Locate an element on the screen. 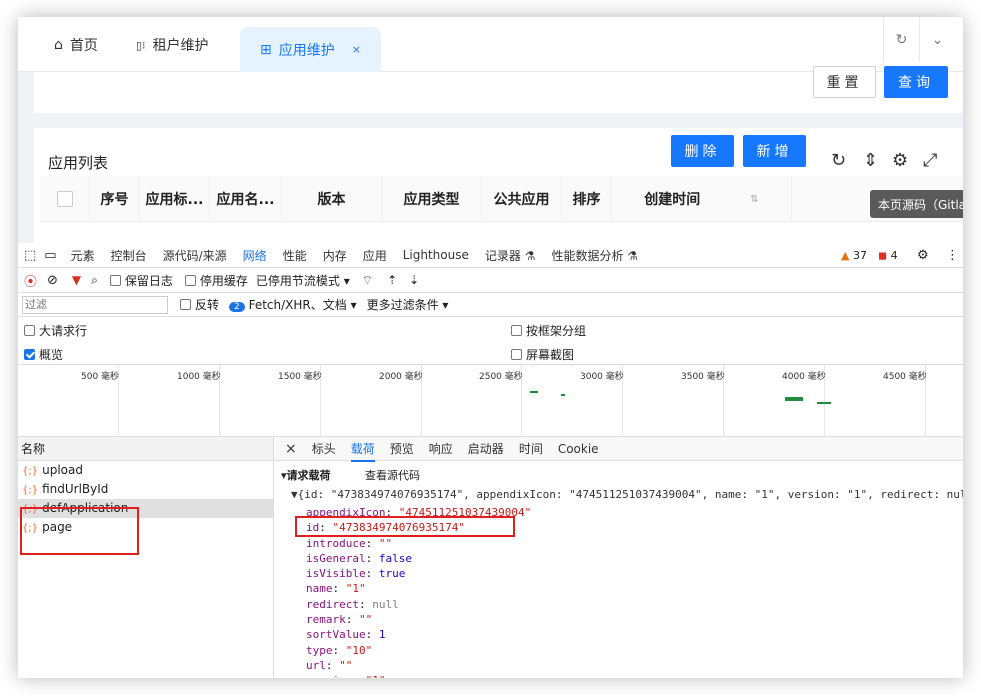 This screenshot has height=696, width=981. tab-label: 租户维护 is located at coordinates (180, 46).